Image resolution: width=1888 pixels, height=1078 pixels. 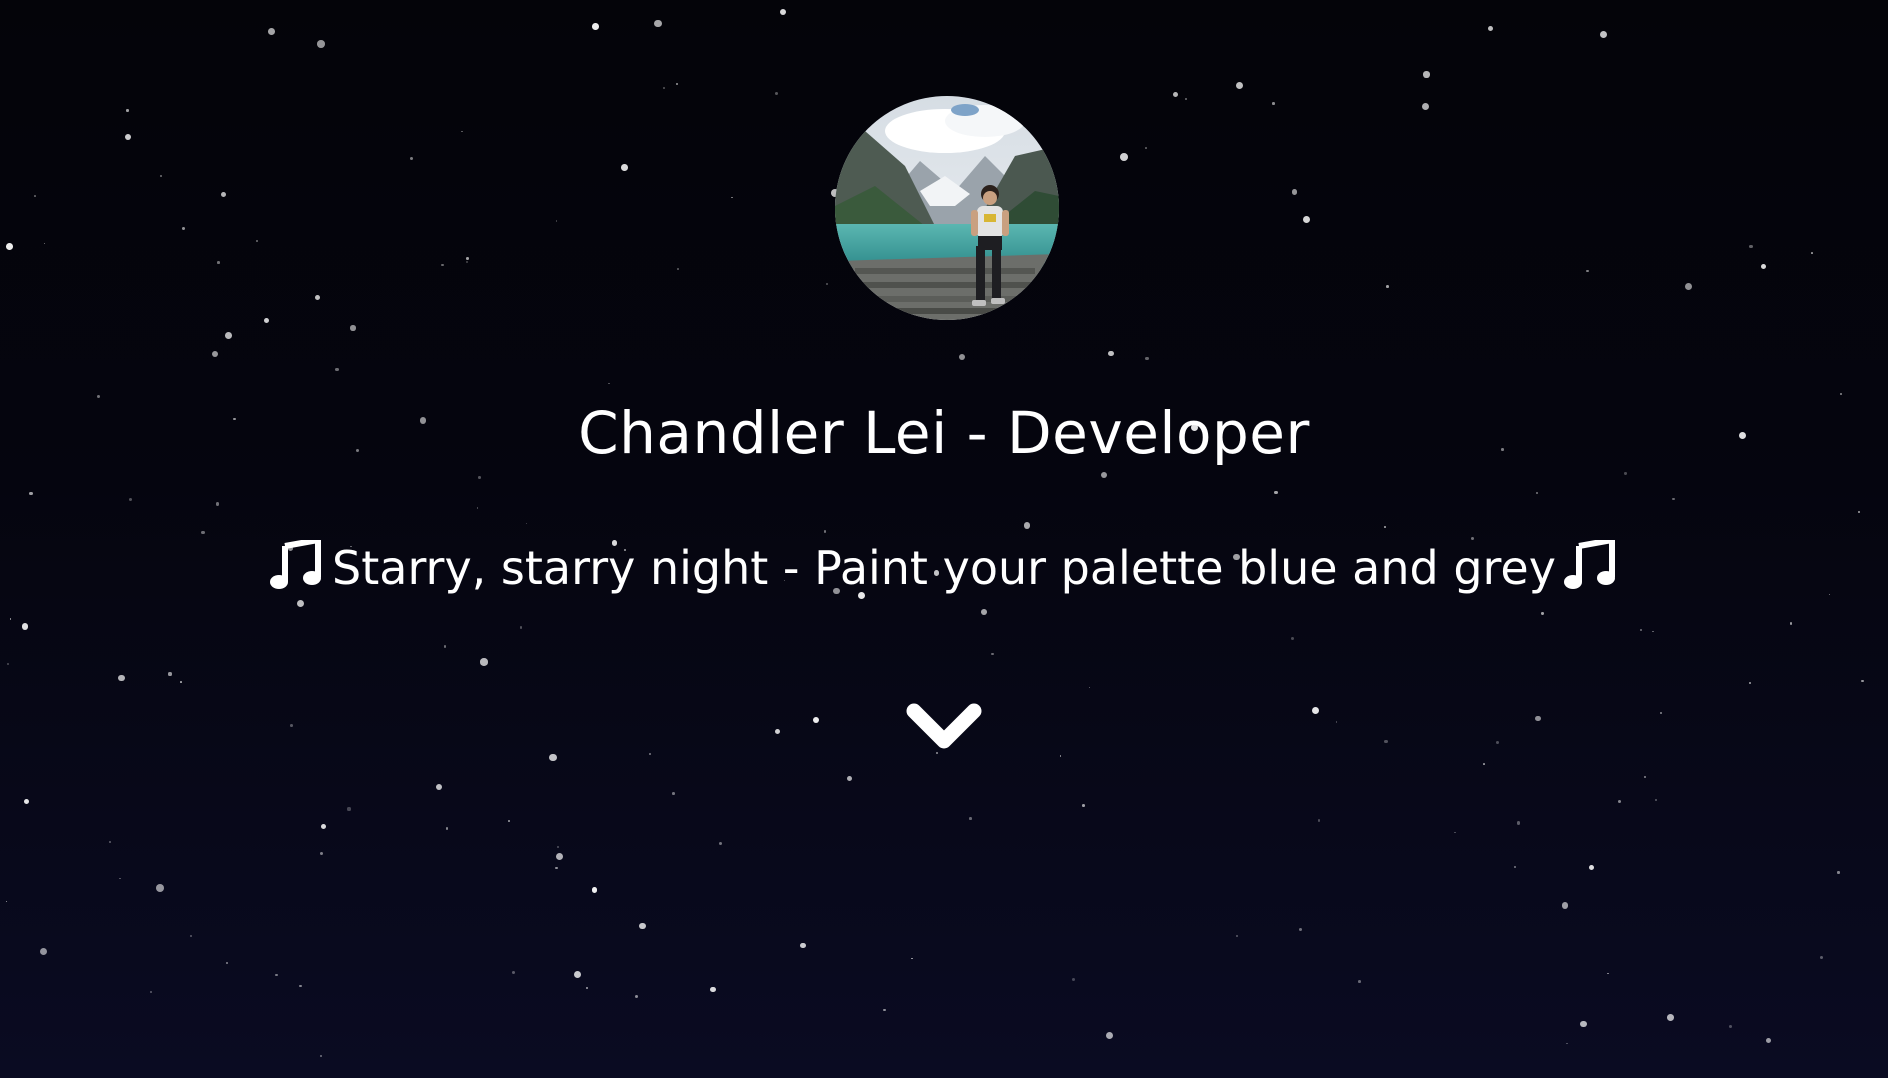 I want to click on chevron-down-icon, so click(x=944, y=726).